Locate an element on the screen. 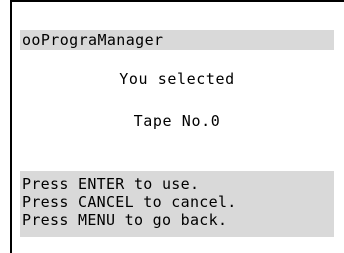 This screenshot has width=344, height=253. selected-tape-label: Tape No.0 is located at coordinates (177, 121).